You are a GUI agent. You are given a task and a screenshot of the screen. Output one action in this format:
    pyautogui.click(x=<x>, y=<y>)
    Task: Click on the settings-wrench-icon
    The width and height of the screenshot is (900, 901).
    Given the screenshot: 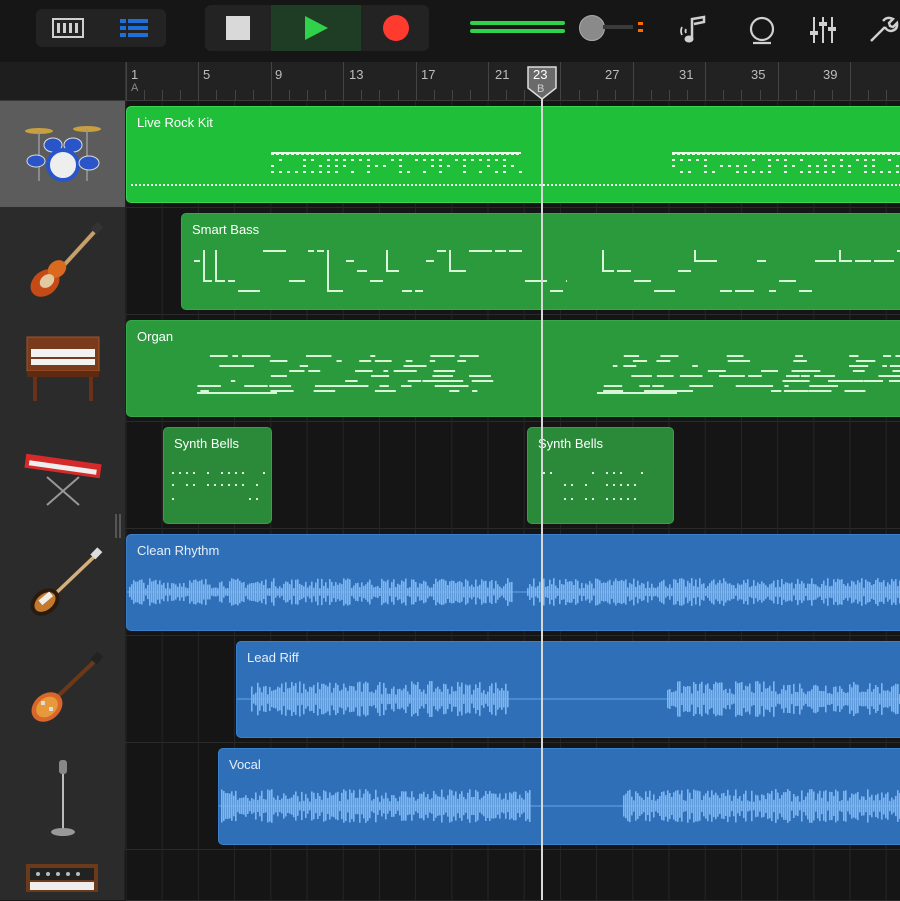 What is the action you would take?
    pyautogui.click(x=884, y=29)
    